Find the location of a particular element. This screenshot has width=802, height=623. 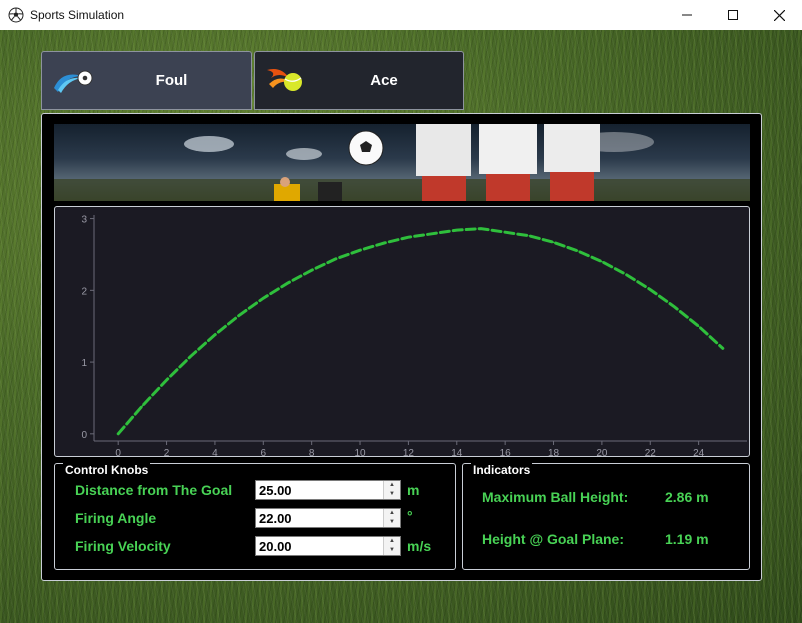

y-tick-label: 2 is located at coordinates (84, 291).